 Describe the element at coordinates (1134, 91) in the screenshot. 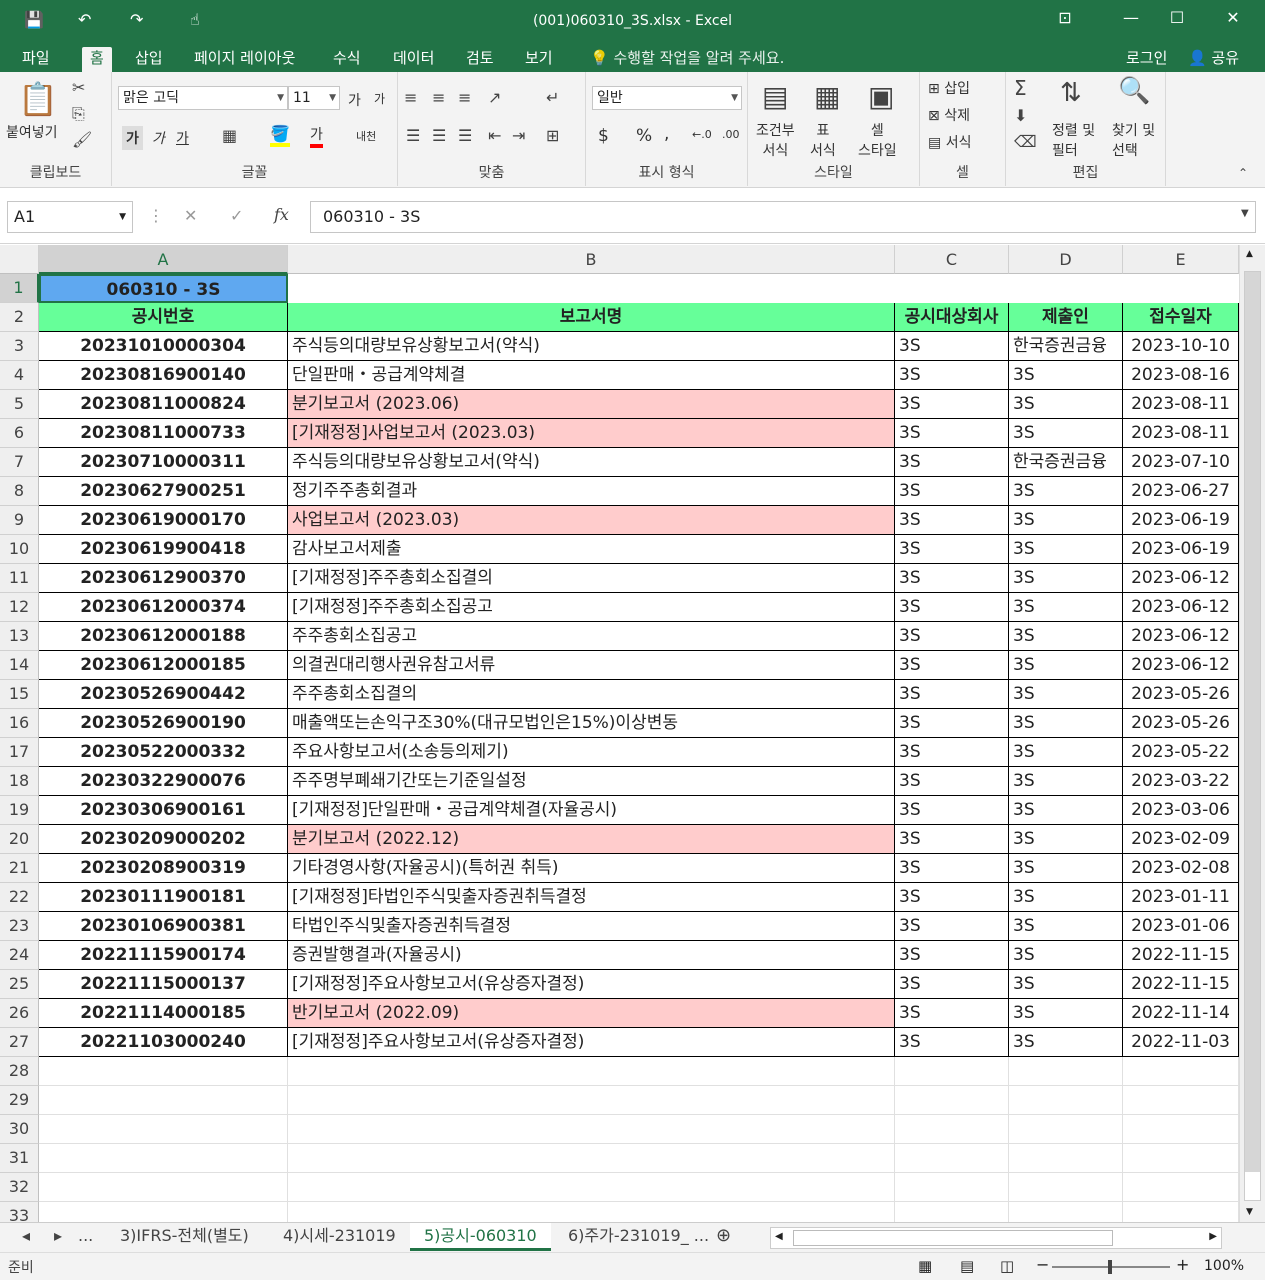

I see `find-select-icon: 🔍` at that location.